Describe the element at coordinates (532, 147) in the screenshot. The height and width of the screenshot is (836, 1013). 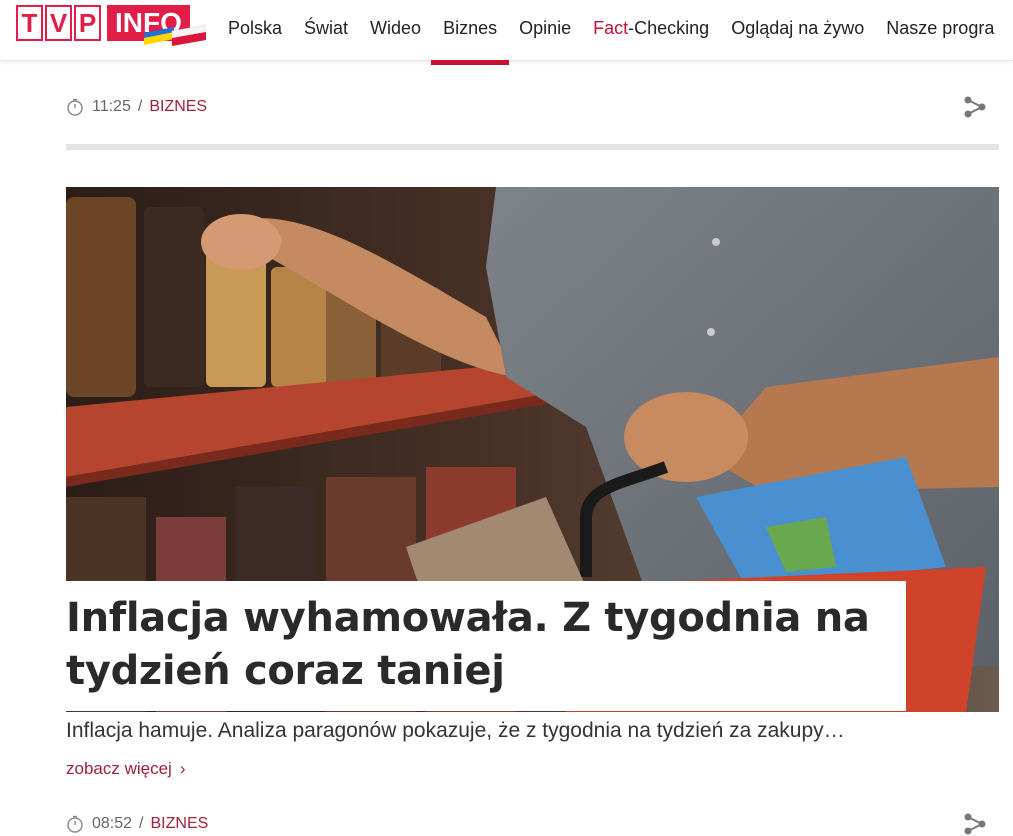
I see `meta-divider` at that location.